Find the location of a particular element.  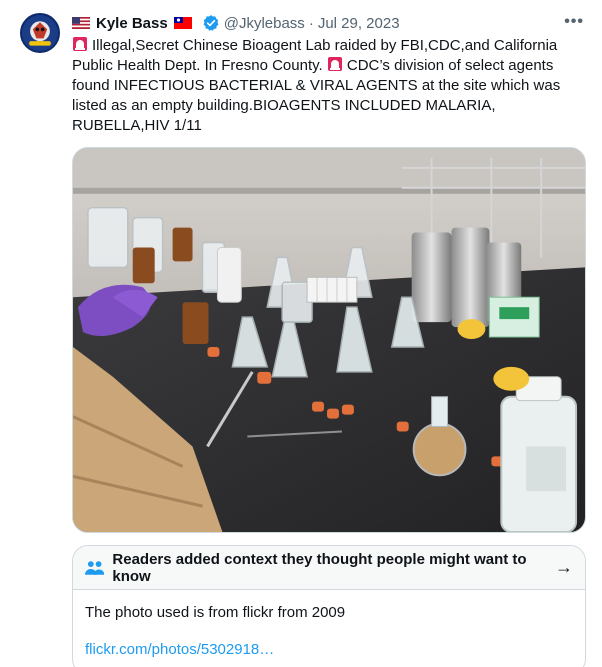

avatar is located at coordinates (40, 33).